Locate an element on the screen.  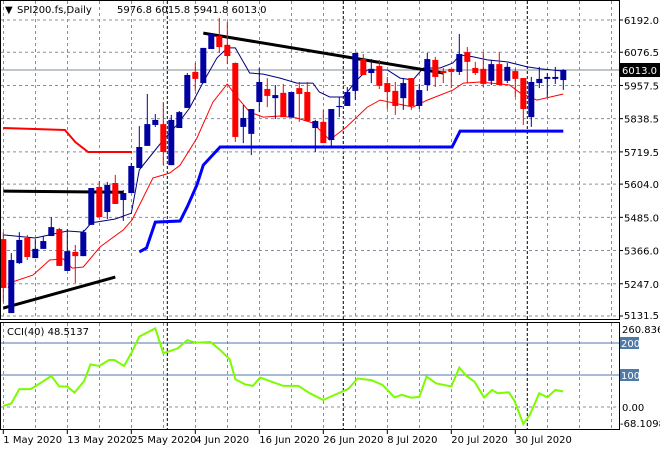
time-tick-label: 20 Jul 2020 is located at coordinates (479, 440).